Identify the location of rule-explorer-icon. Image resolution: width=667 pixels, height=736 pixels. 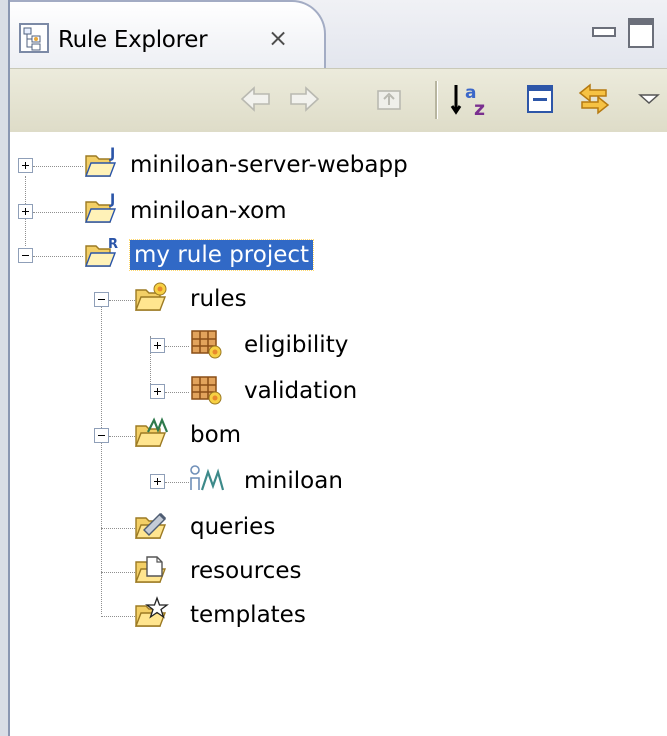
(34, 38).